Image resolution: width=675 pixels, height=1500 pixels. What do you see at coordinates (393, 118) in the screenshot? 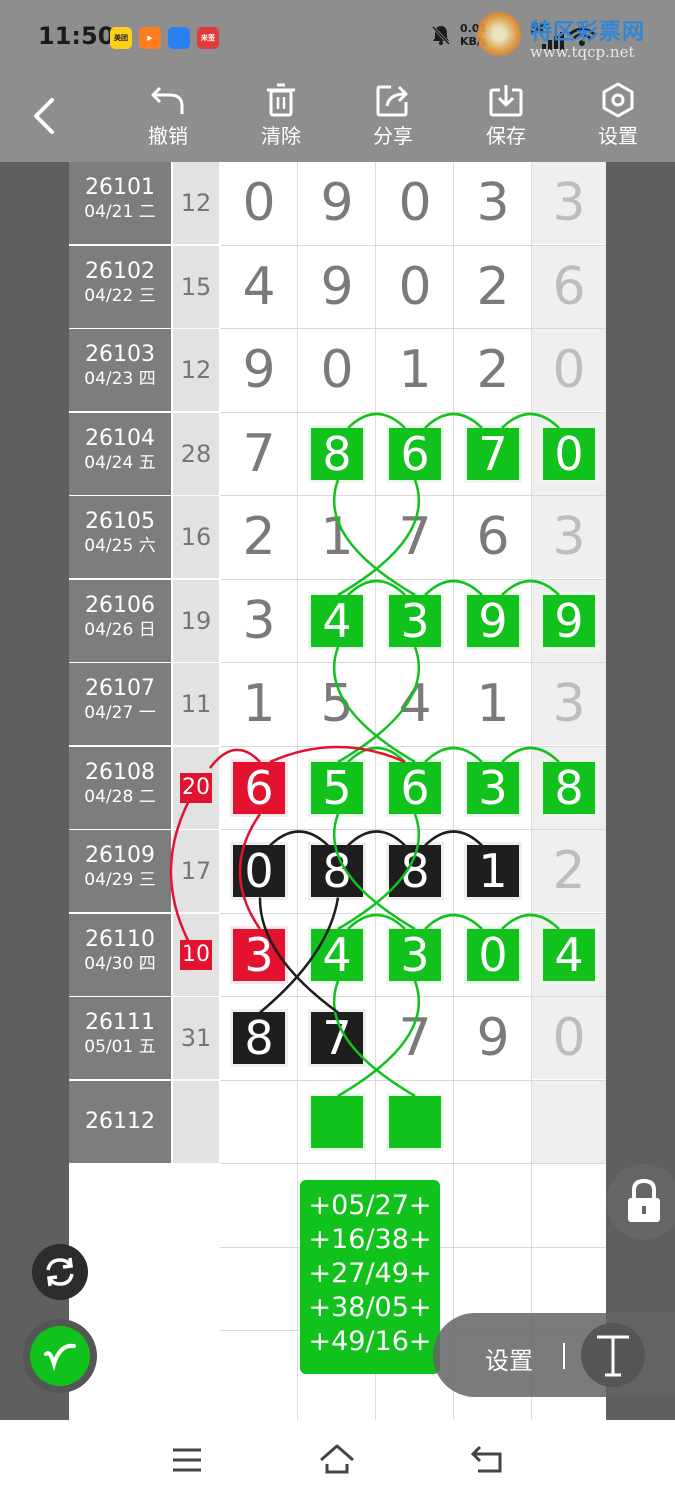
I see `share-button: 分享` at bounding box center [393, 118].